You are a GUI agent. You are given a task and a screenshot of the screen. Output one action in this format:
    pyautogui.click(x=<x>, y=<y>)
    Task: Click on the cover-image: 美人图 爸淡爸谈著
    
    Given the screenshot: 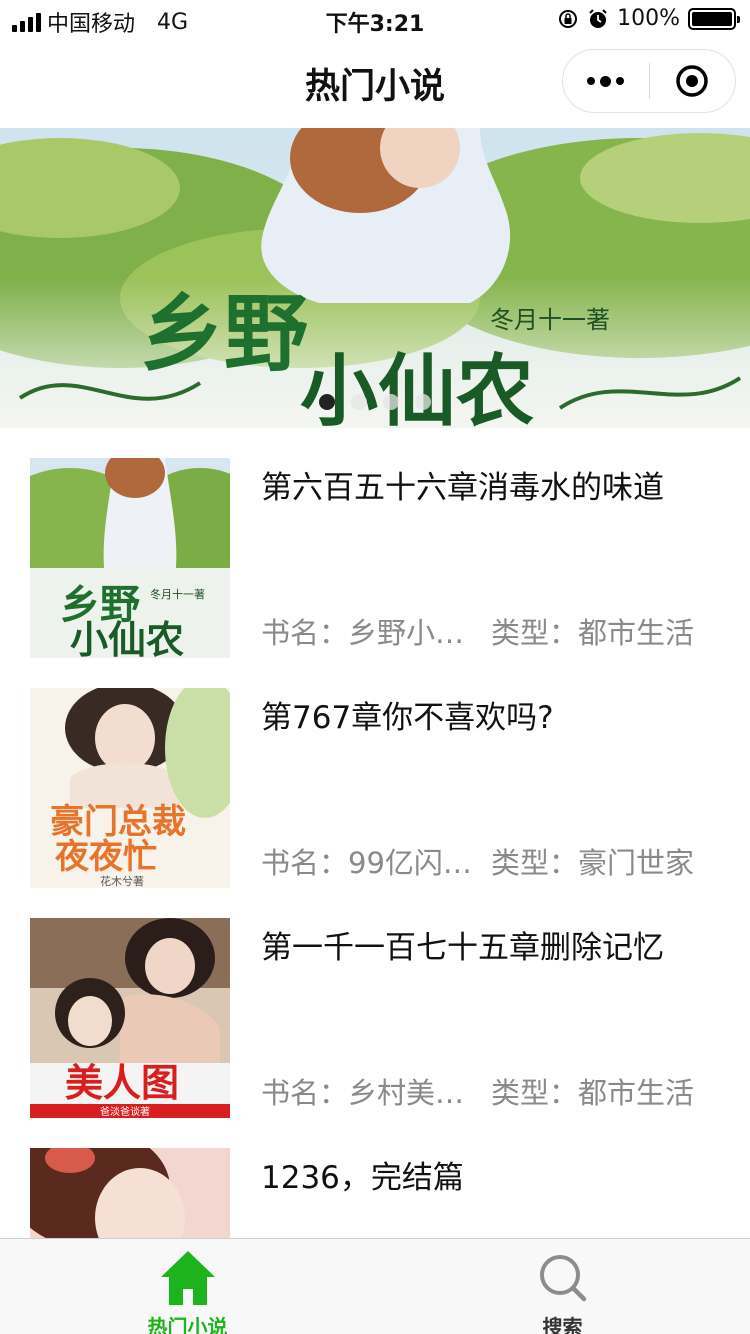 What is the action you would take?
    pyautogui.click(x=130, y=1018)
    